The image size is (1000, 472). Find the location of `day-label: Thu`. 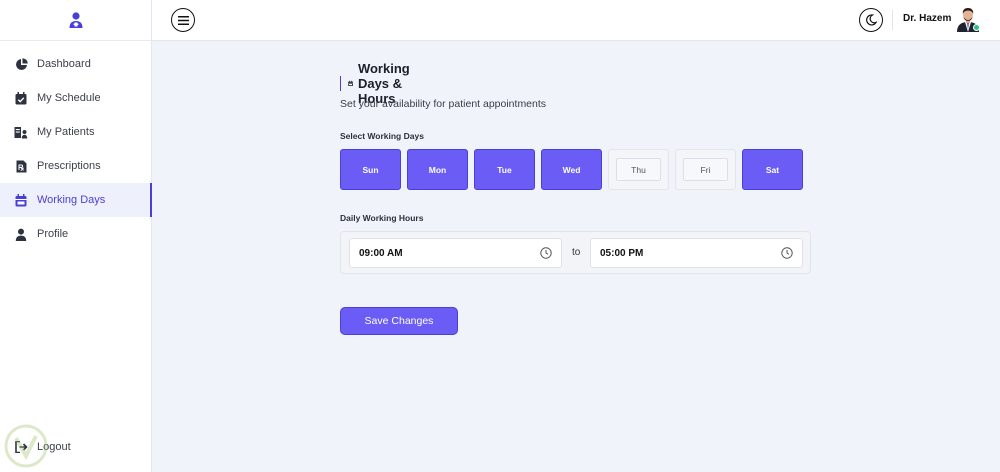

day-label: Thu is located at coordinates (638, 169).